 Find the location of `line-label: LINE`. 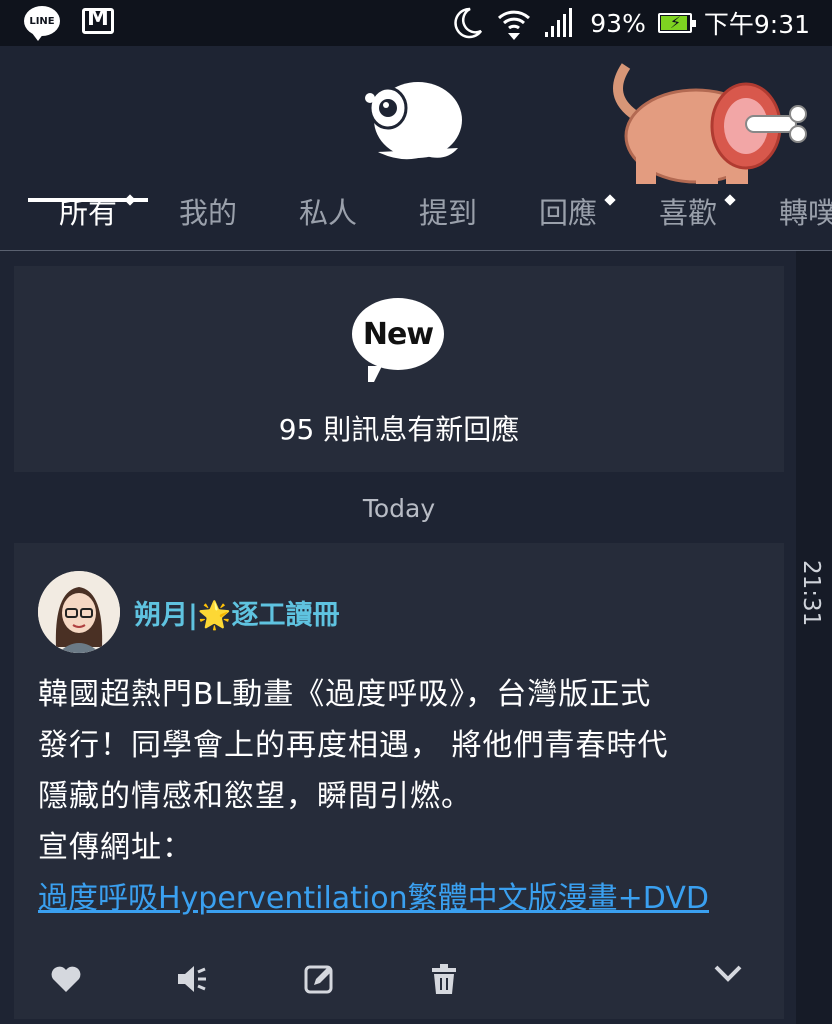

line-label: LINE is located at coordinates (42, 21).